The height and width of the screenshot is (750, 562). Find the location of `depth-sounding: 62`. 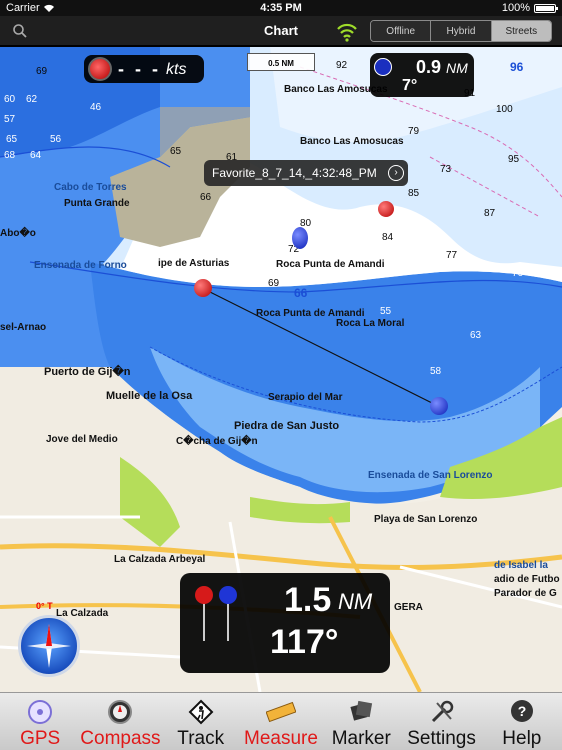

depth-sounding: 62 is located at coordinates (32, 99).